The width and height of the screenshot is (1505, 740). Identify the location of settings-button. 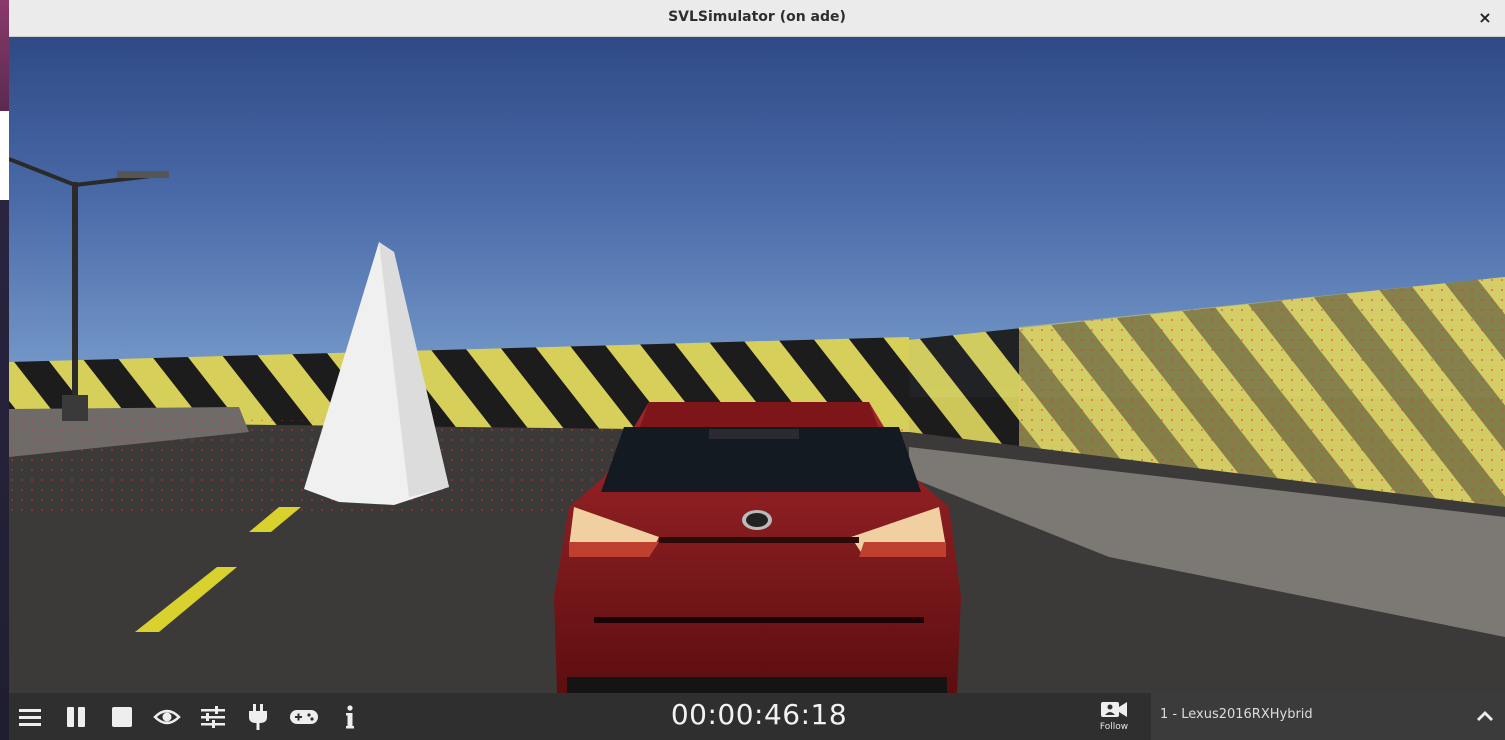
(213, 717).